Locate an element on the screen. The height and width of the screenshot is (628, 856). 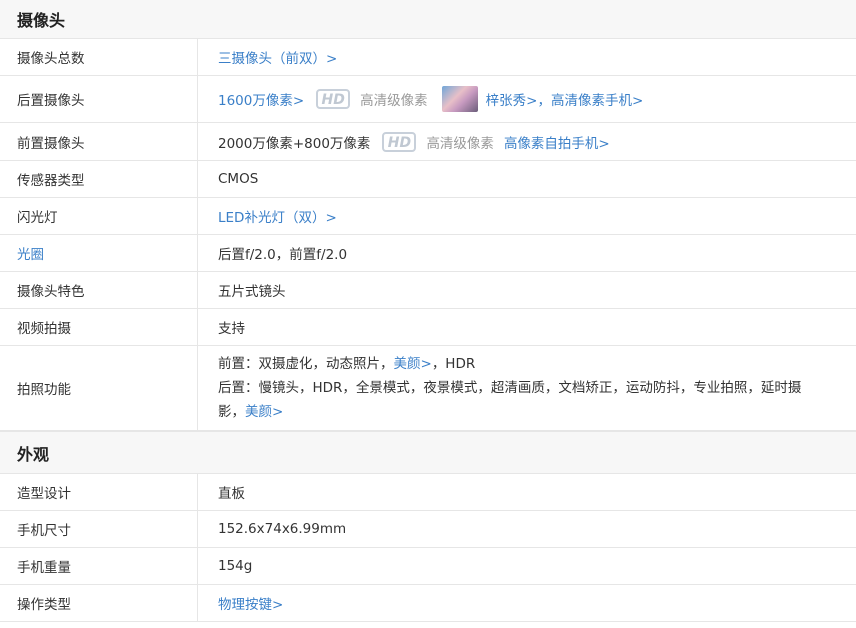
sample-photo-thumbnail is located at coordinates (459, 99).